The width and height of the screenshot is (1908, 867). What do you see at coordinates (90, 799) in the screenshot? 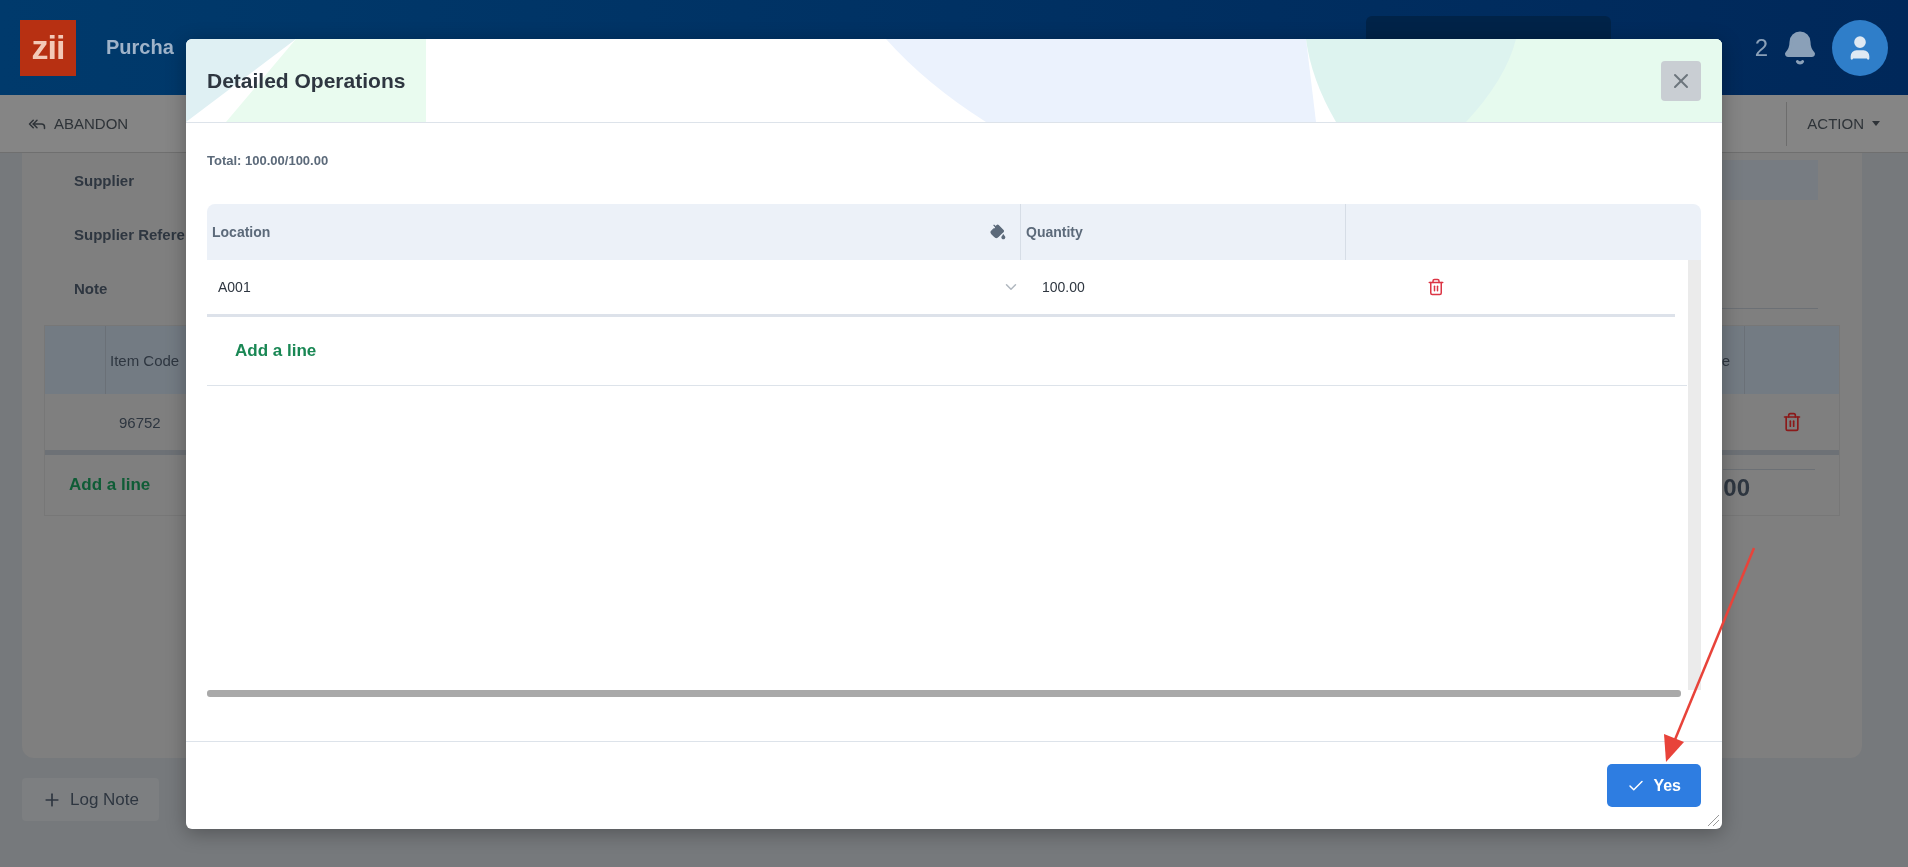
I see `log-note-button: Log Note` at bounding box center [90, 799].